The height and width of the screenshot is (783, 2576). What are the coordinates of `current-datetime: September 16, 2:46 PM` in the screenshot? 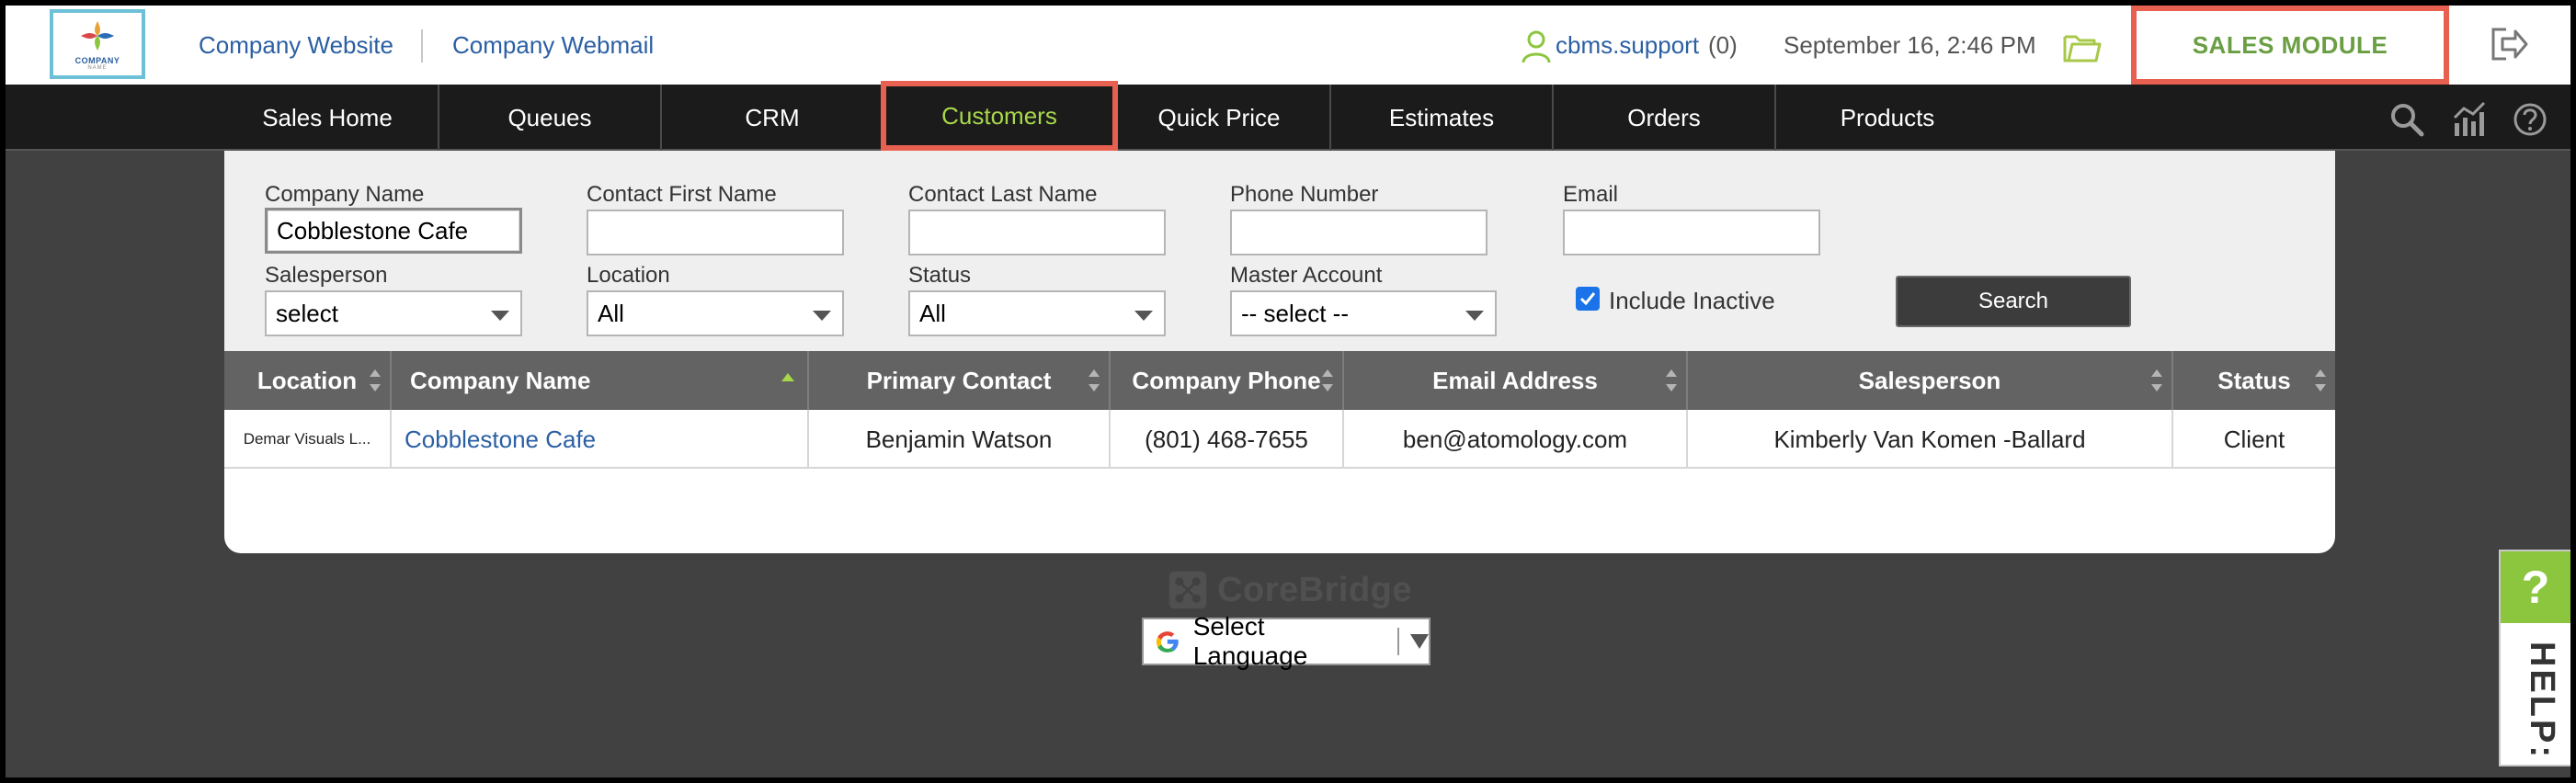 It's located at (1910, 45).